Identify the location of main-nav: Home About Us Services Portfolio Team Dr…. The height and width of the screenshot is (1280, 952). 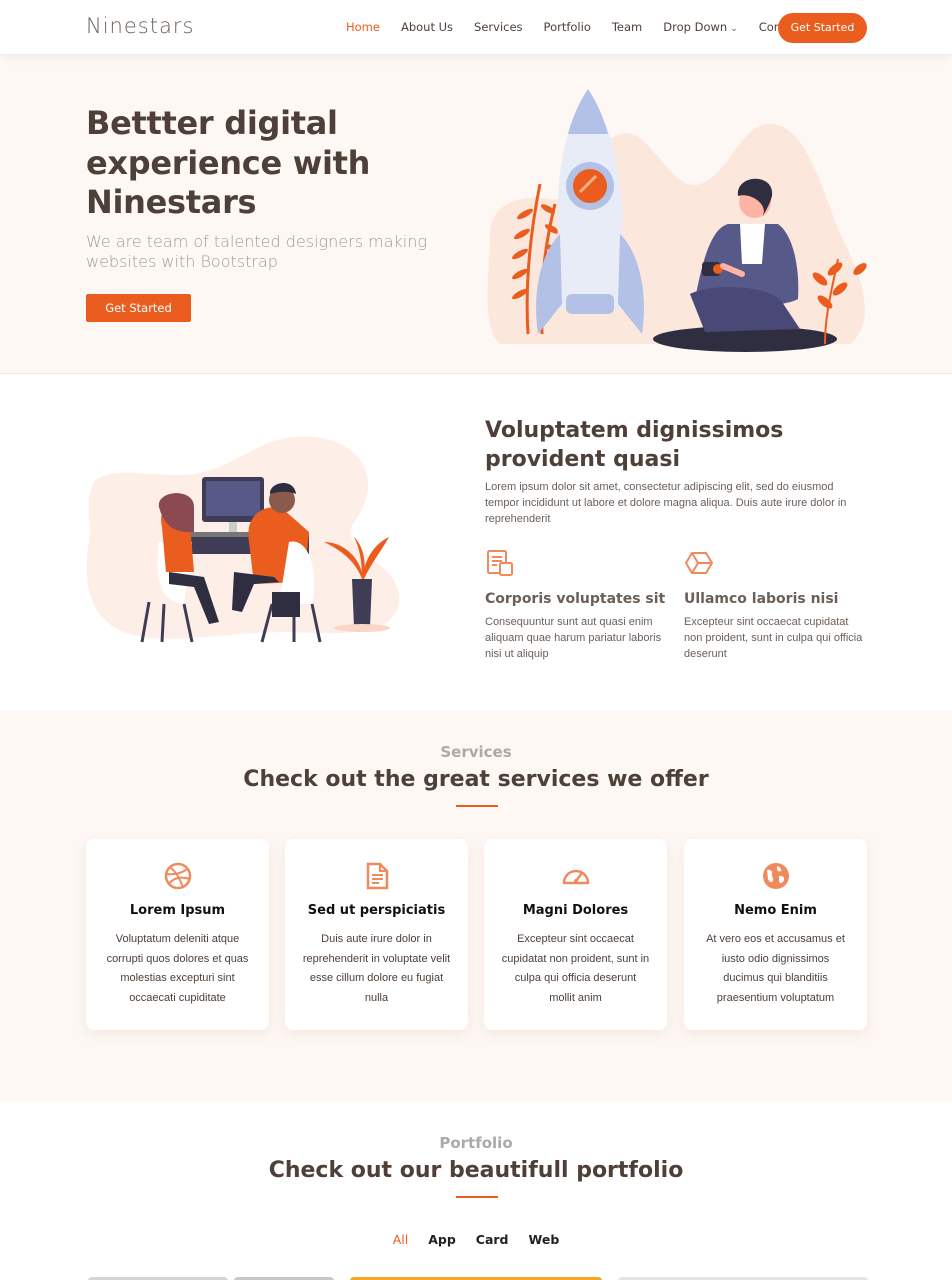
(574, 27).